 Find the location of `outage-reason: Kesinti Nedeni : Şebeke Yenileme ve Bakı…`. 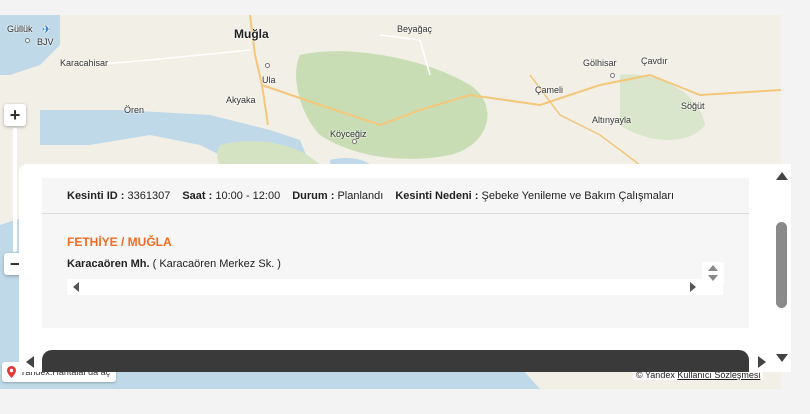

outage-reason: Kesinti Nedeni : Şebeke Yenileme ve Bakı… is located at coordinates (535, 195).